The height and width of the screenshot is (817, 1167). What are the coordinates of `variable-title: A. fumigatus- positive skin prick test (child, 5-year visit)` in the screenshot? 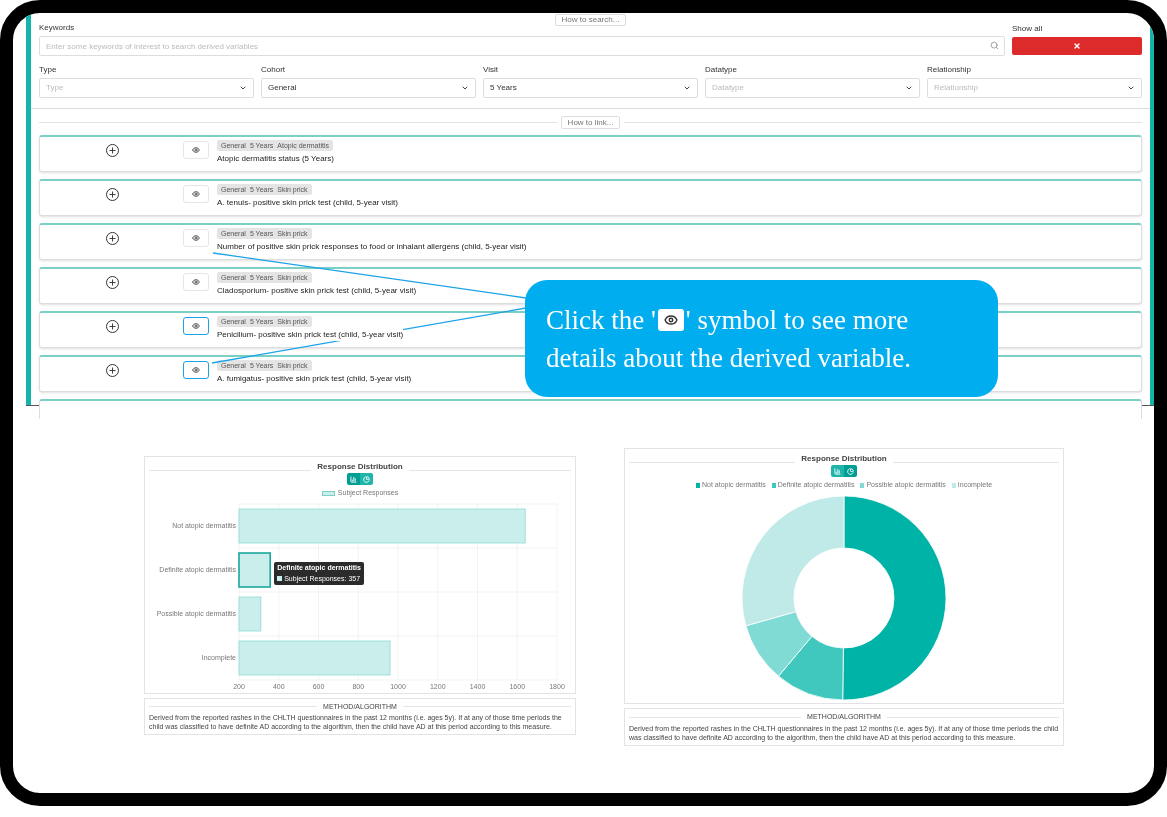 It's located at (314, 379).